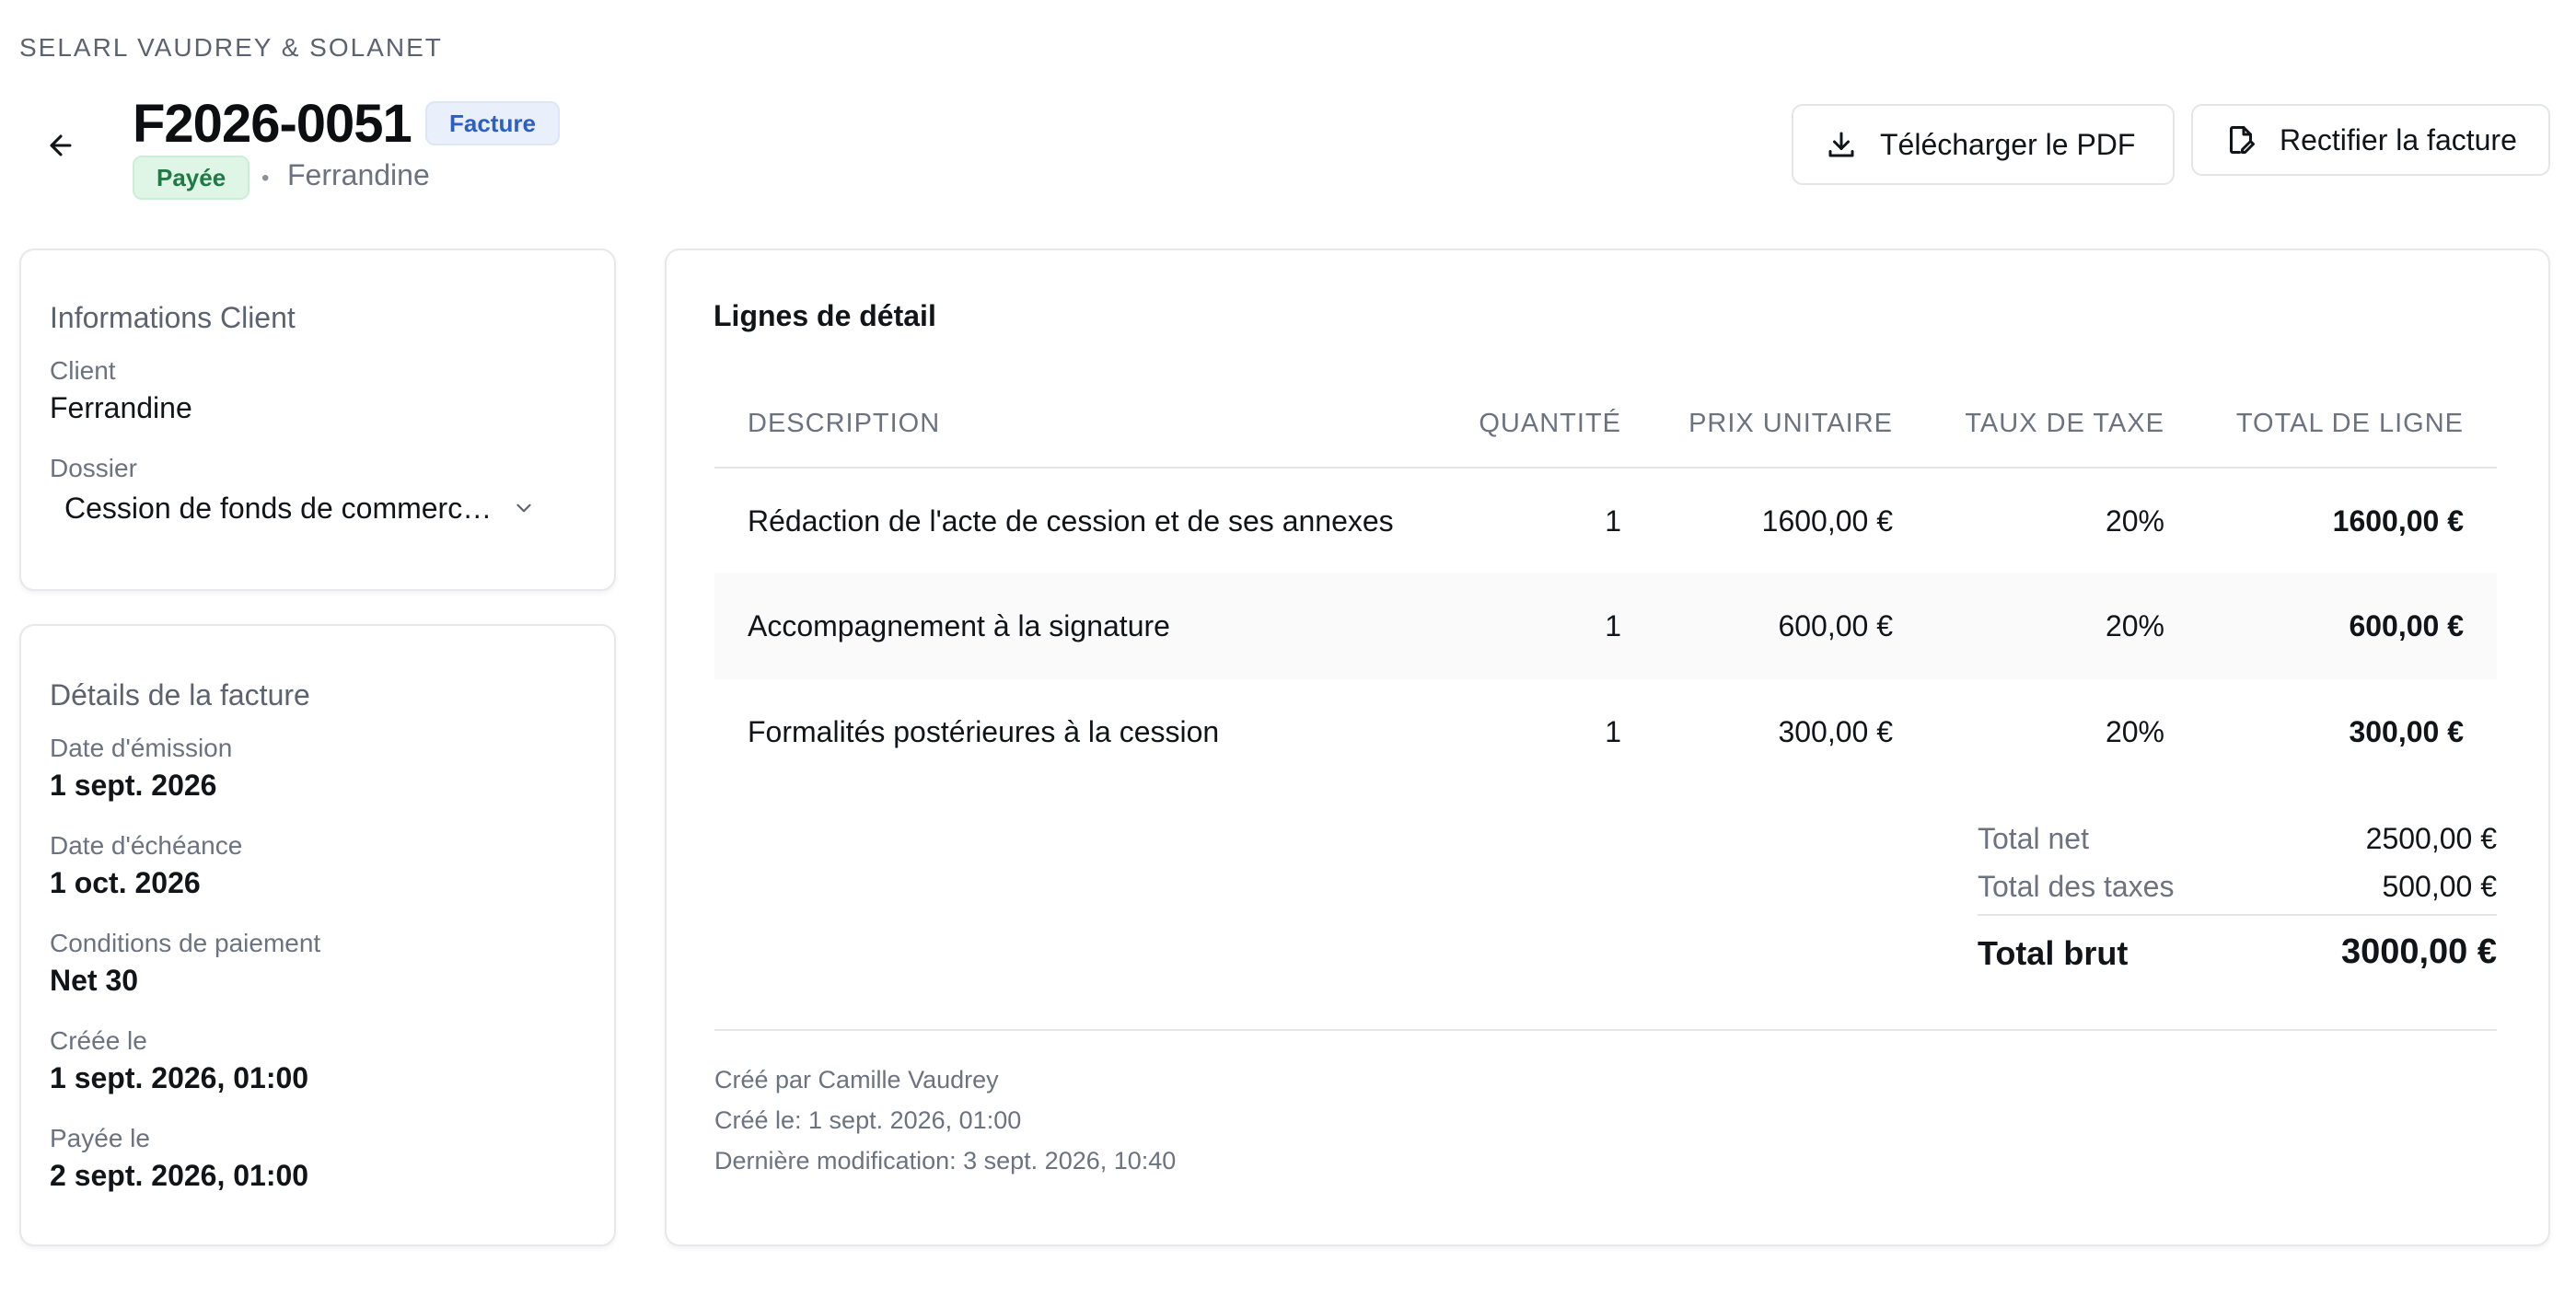  I want to click on created-by: Créé par Camille Vaudrey, so click(856, 1080).